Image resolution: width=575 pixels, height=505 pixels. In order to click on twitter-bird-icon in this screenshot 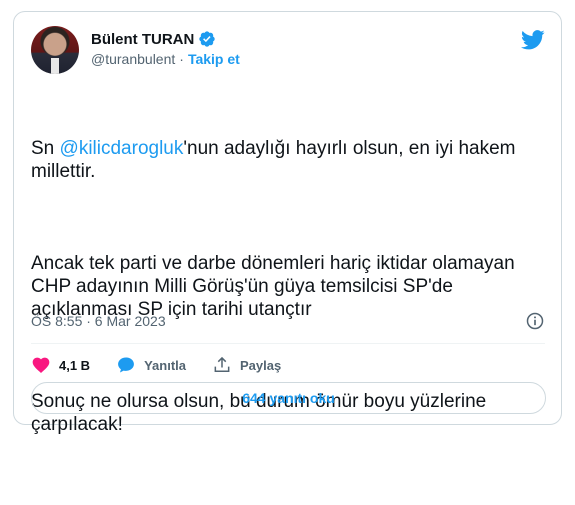, I will do `click(533, 40)`.